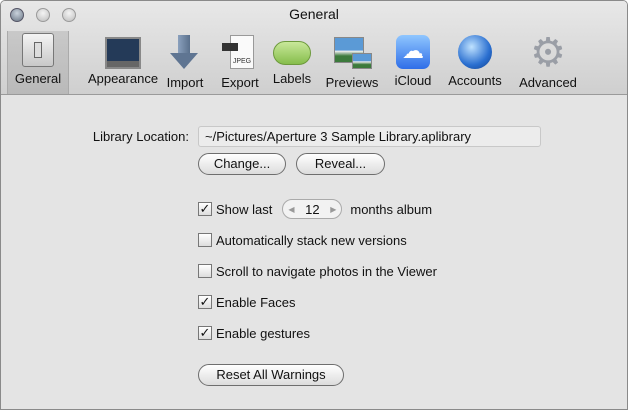 The height and width of the screenshot is (410, 628). I want to click on tab-export: JPEG Export, so click(240, 63).